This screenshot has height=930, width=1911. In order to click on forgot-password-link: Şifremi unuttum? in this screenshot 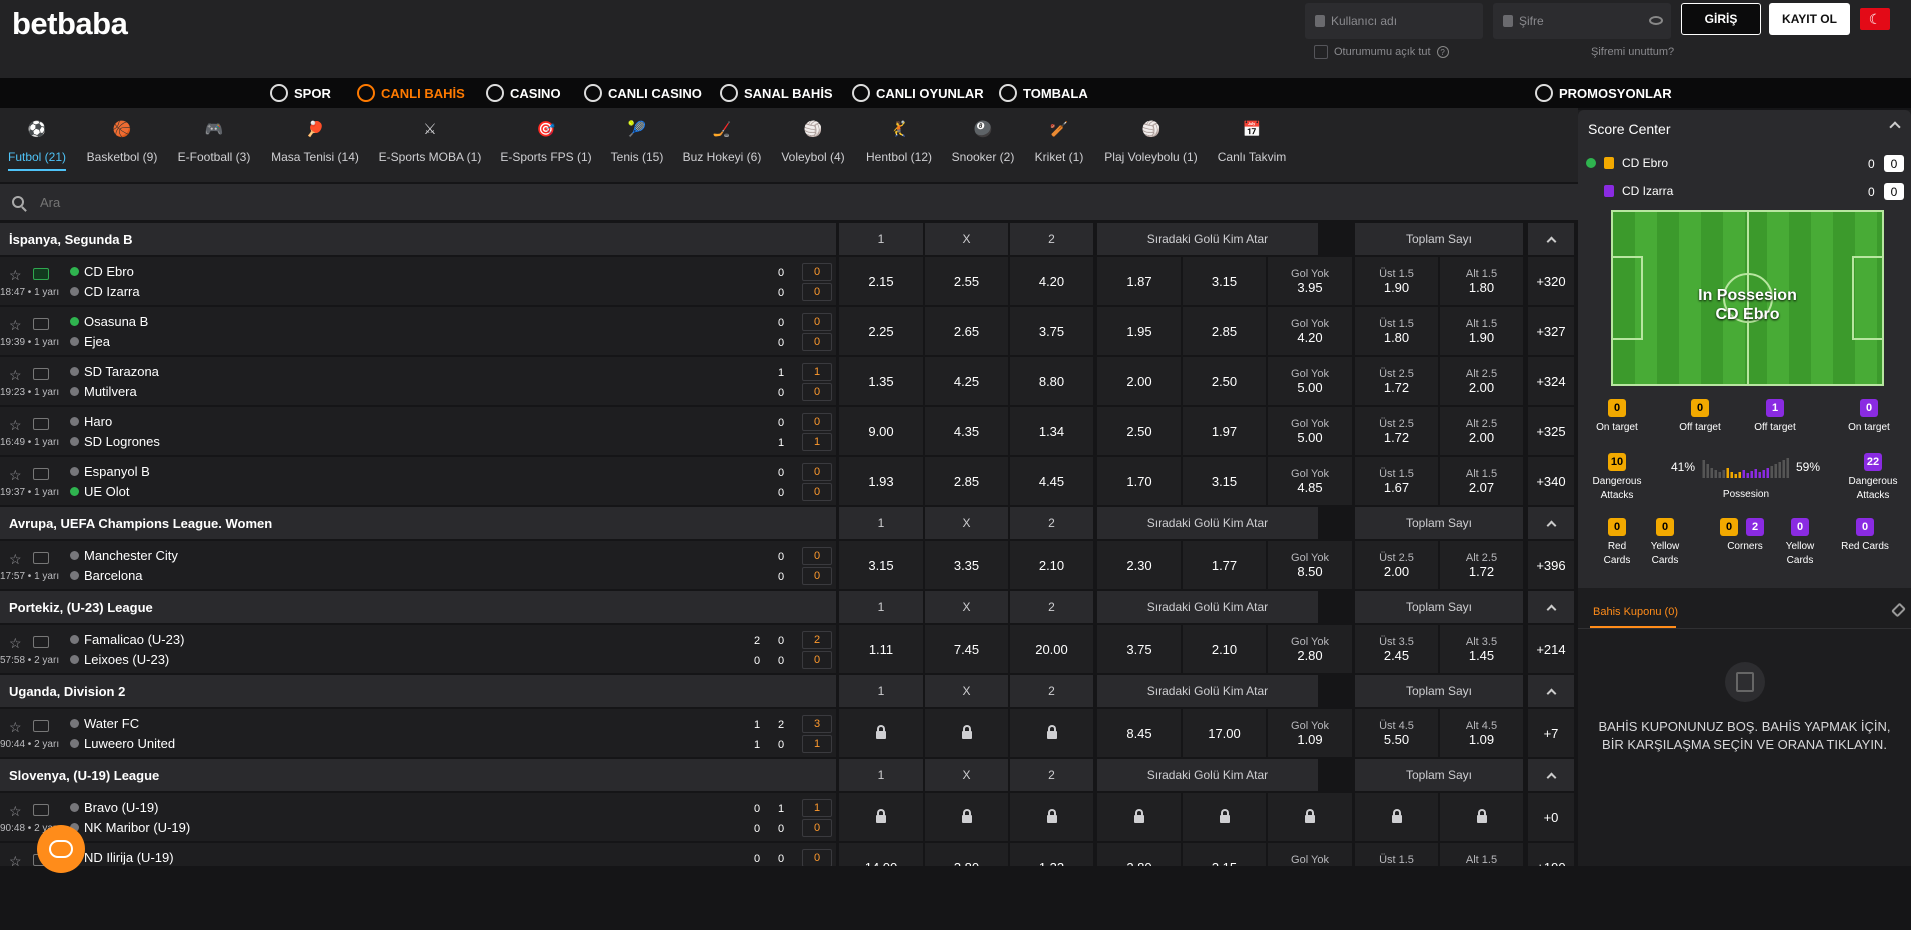, I will do `click(1632, 52)`.